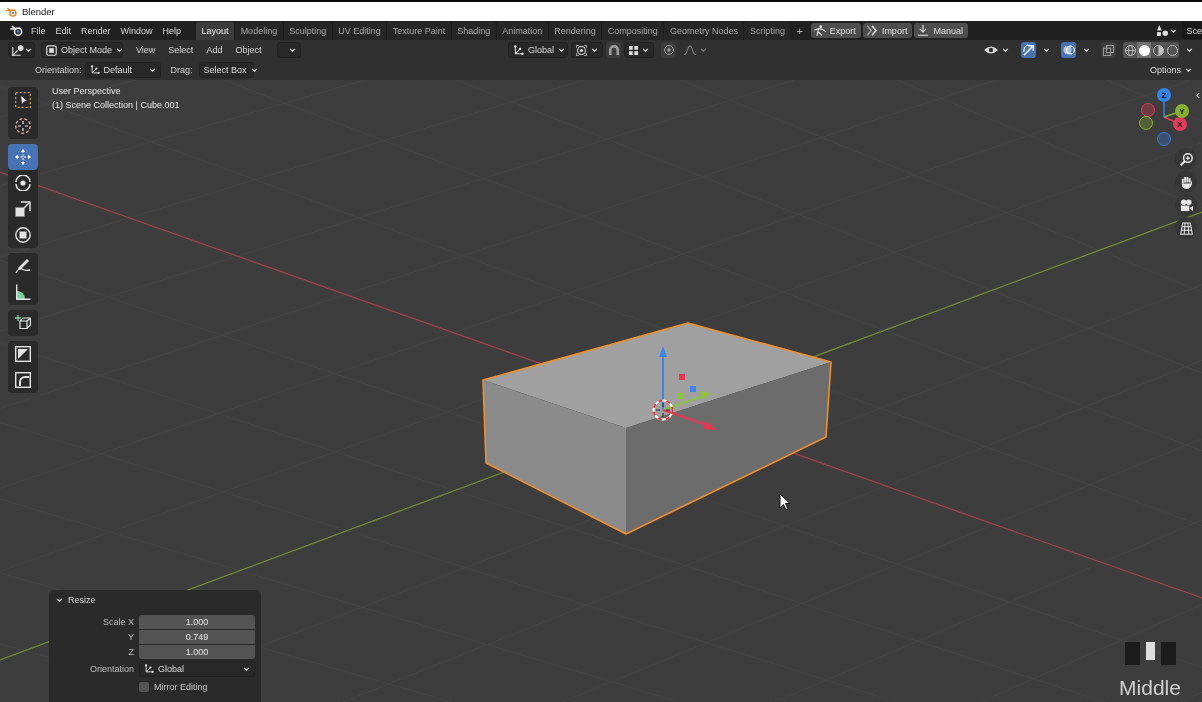 This screenshot has height=702, width=1202. I want to click on mode-dropdown: Object Mode, so click(82, 50).